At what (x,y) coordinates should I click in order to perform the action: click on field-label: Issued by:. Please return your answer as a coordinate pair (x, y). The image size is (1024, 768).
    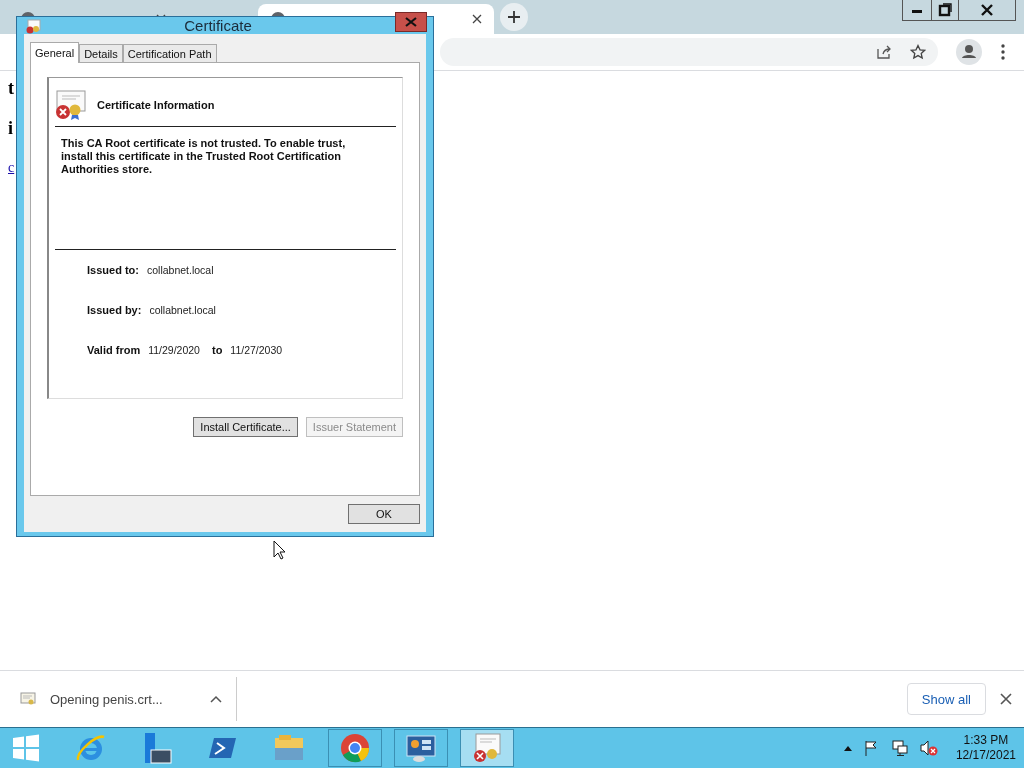
    Looking at the image, I should click on (114, 310).